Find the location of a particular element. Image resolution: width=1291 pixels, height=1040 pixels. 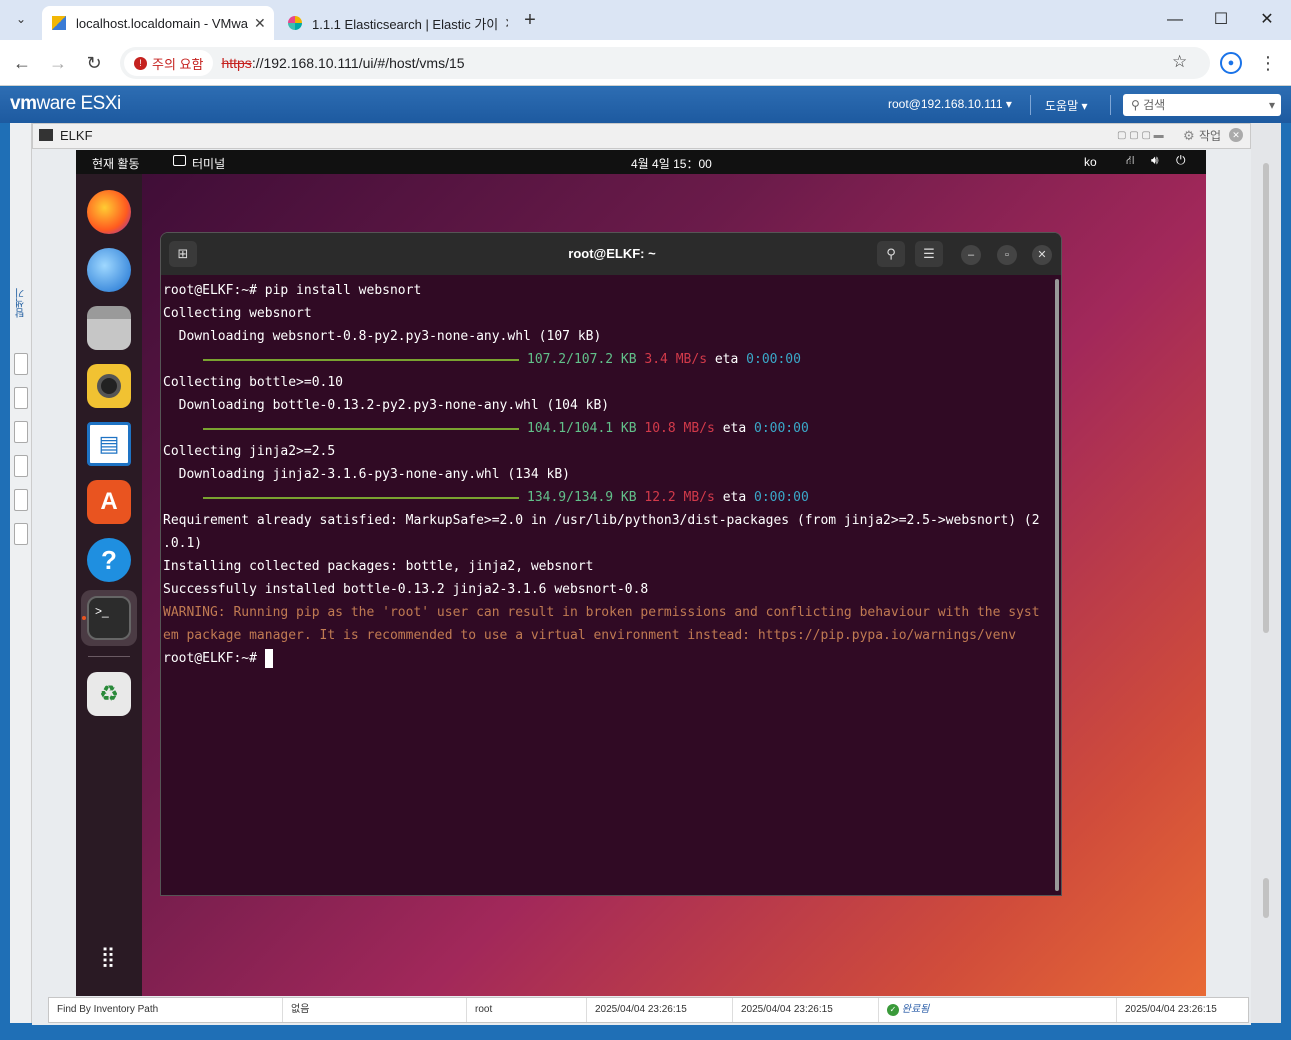

terminal-icon: >_ is located at coordinates (109, 618).